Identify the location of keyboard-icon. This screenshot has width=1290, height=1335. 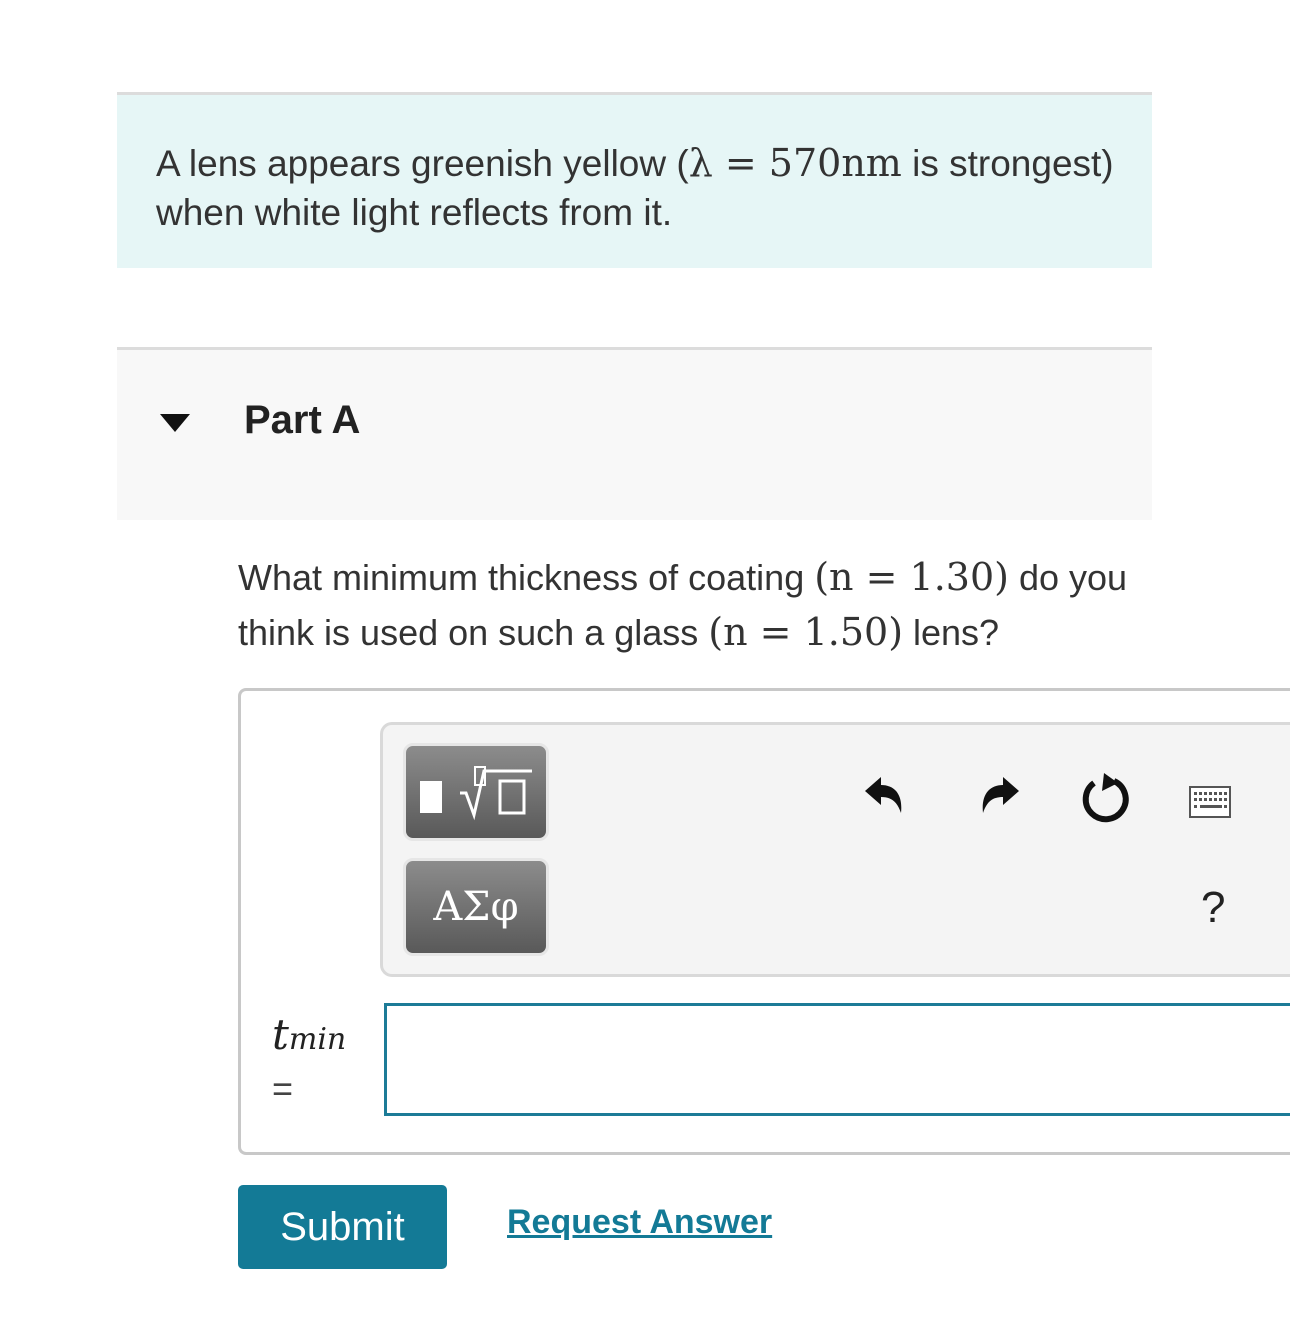
(1210, 802).